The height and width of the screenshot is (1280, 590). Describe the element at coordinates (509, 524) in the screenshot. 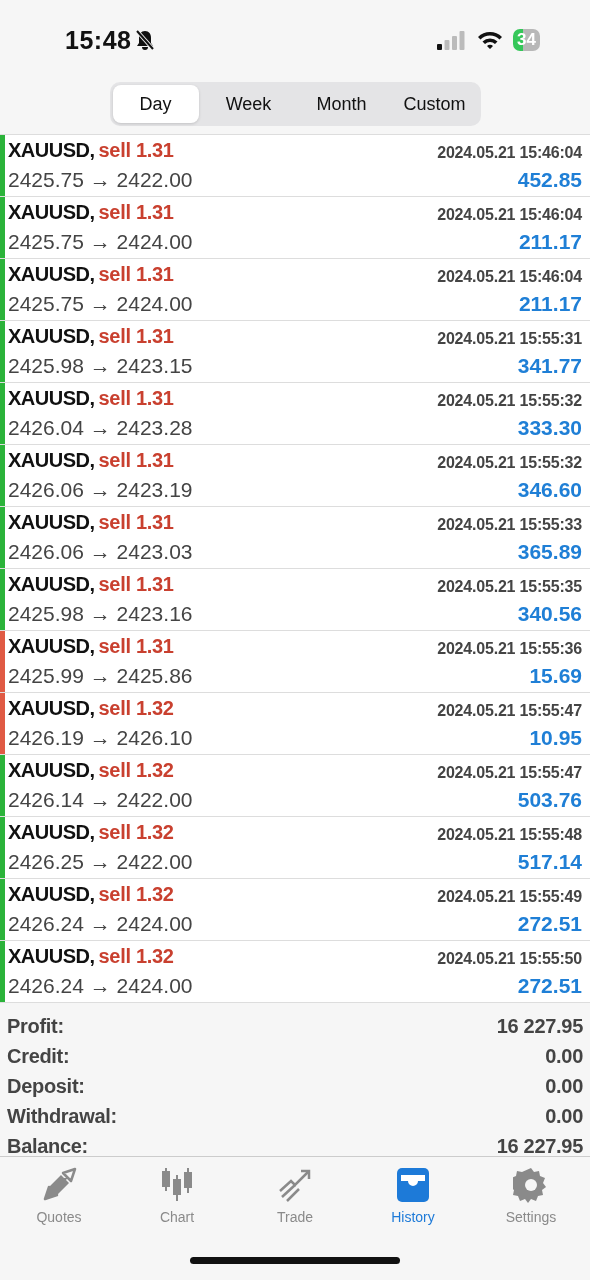

I see `deal-time: 2024.05.21 15:55:33` at that location.